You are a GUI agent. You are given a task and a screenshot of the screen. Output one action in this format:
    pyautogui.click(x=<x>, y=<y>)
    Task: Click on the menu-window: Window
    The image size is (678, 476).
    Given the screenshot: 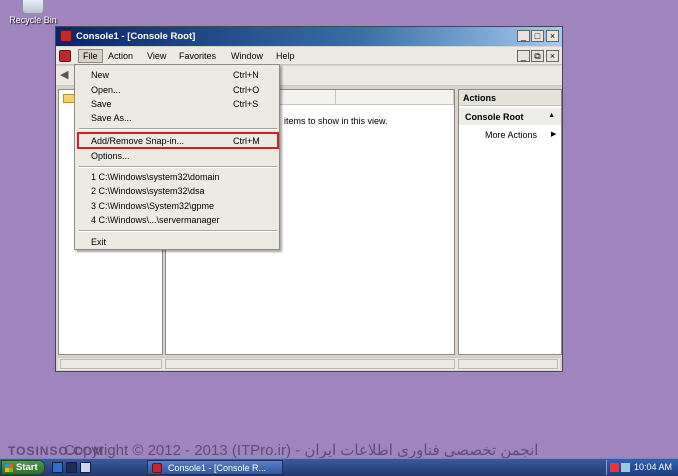 What is the action you would take?
    pyautogui.click(x=247, y=56)
    